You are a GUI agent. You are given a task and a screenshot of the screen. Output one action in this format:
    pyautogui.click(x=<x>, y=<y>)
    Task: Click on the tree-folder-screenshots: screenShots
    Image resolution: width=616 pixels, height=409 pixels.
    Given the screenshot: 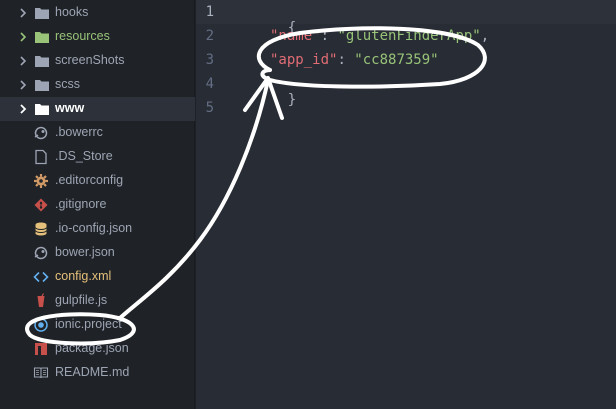 What is the action you would take?
    pyautogui.click(x=97, y=61)
    